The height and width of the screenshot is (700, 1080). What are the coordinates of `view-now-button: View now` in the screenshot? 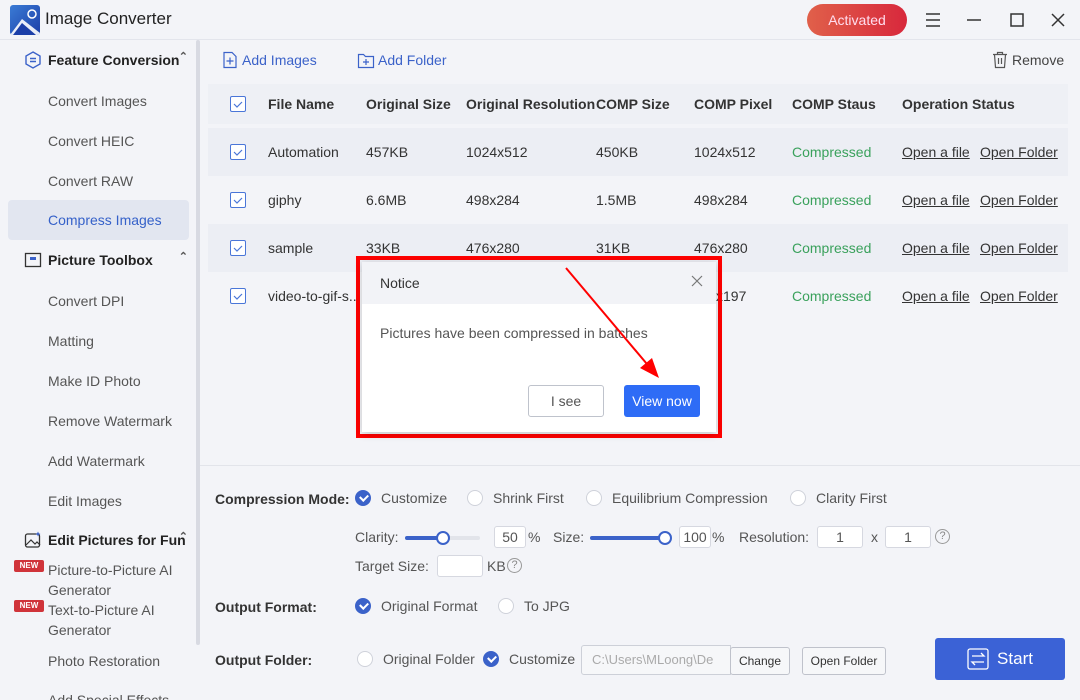 It's located at (662, 401).